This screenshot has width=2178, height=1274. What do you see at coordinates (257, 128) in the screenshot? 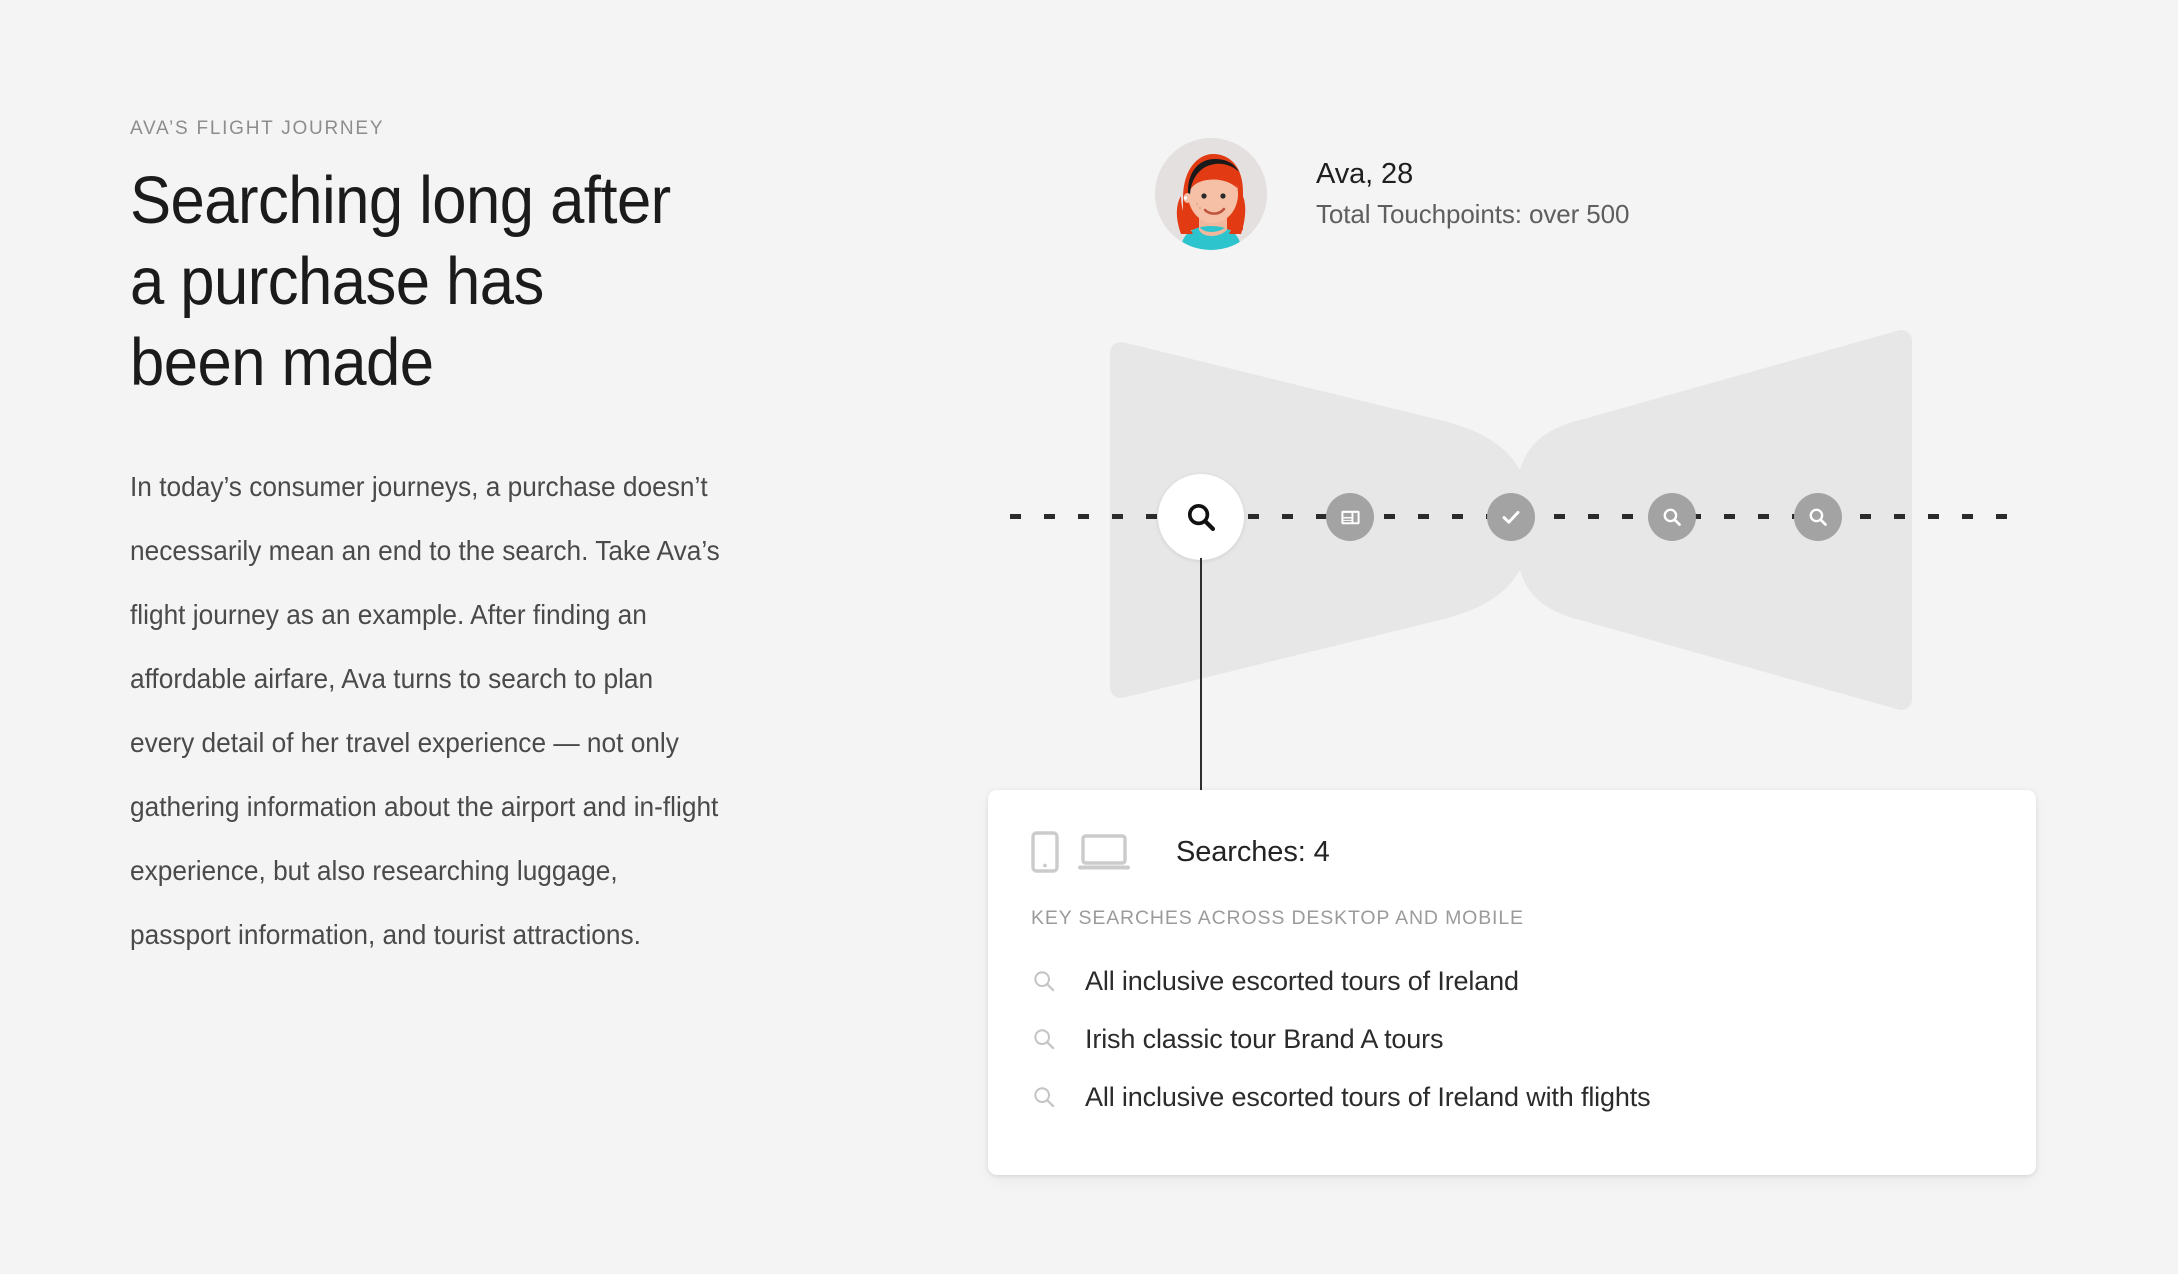
I see `eyebrow-label: AVA’S FLIGHT JOURNEY` at bounding box center [257, 128].